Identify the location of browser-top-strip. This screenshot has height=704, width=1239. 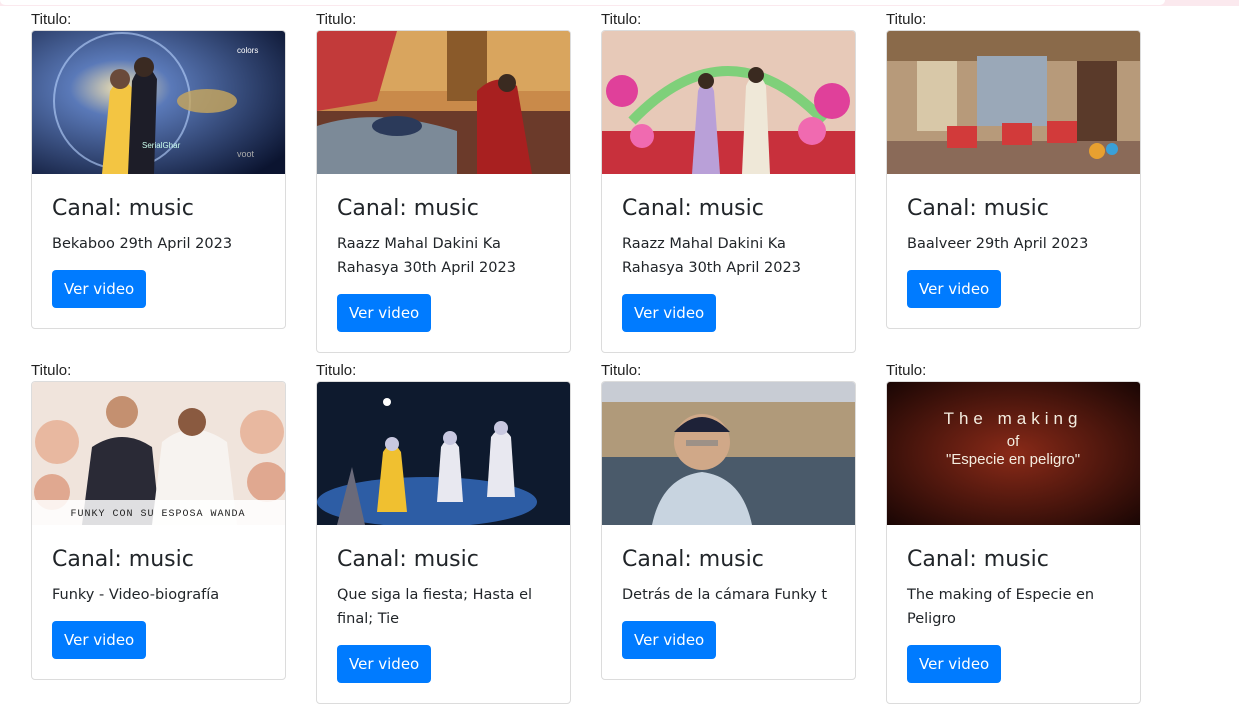
(619, 3).